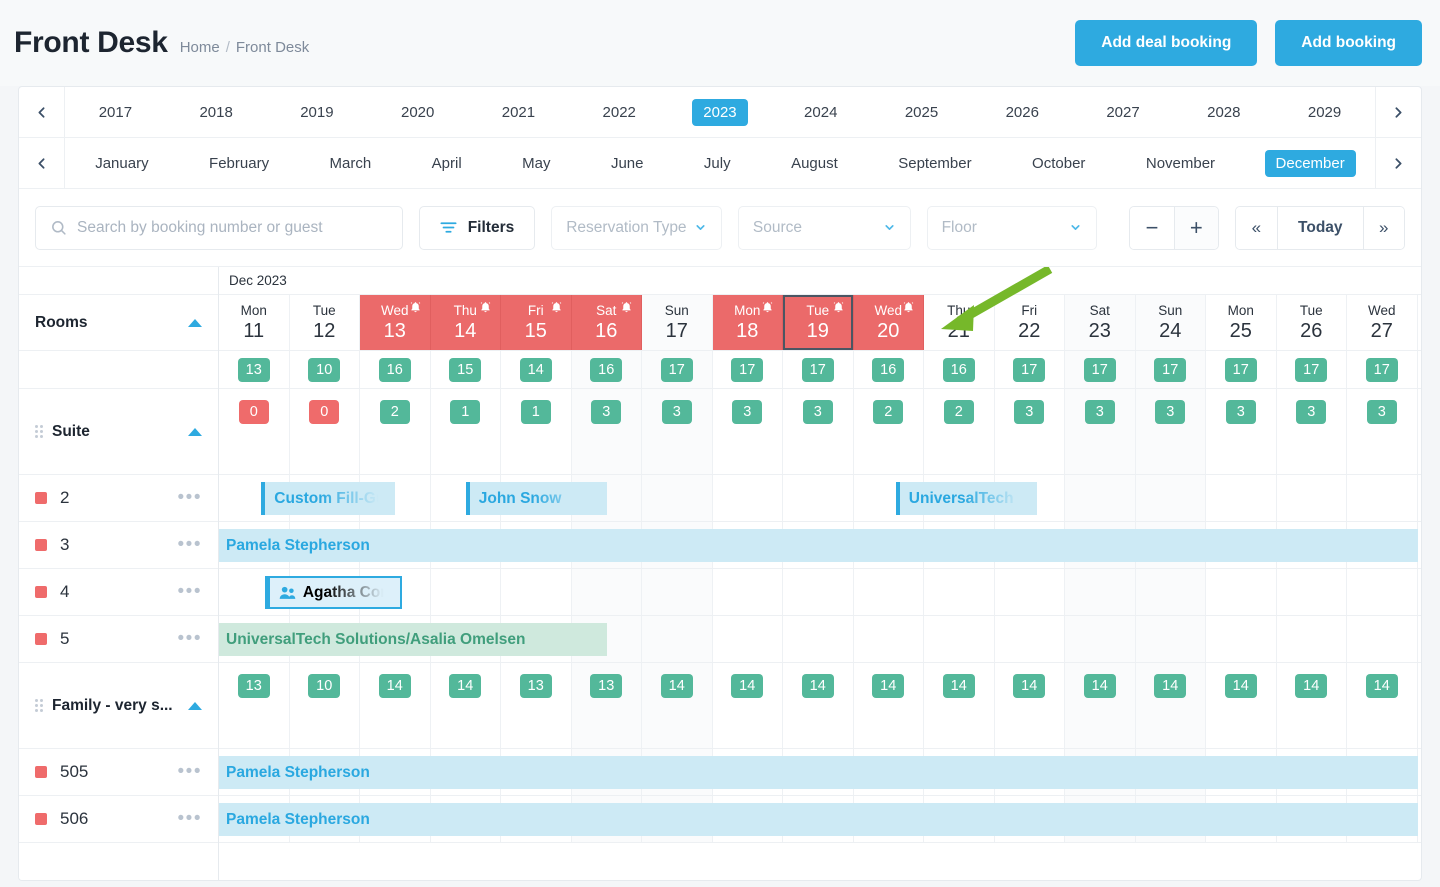  I want to click on month-option-january: January, so click(121, 163).